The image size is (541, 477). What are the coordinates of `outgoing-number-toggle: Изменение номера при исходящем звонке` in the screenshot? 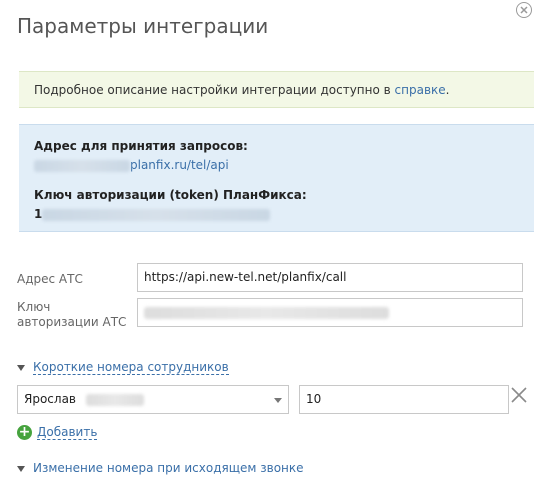 It's located at (160, 468).